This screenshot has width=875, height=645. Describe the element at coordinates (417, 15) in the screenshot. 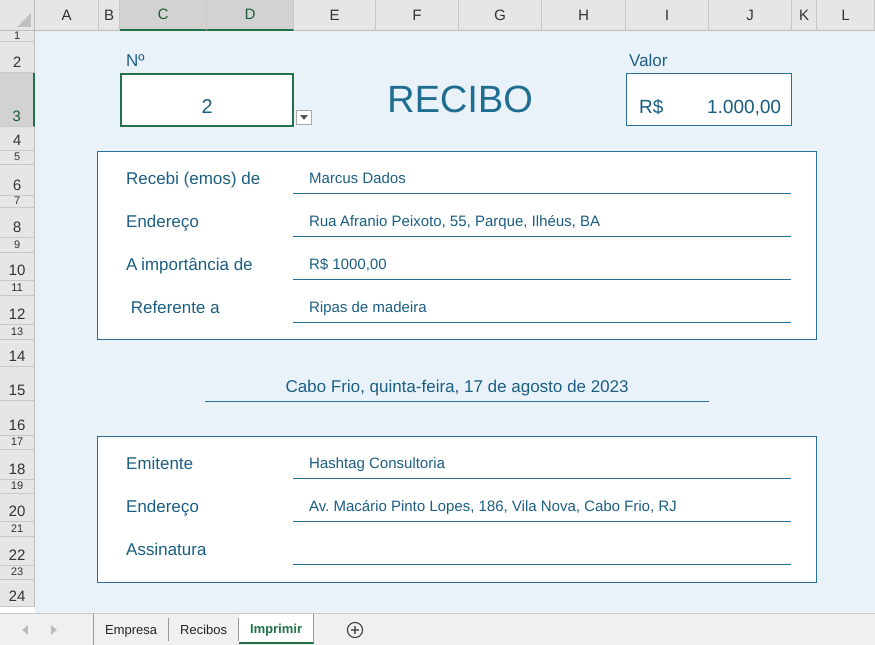

I see `column-header: F` at that location.